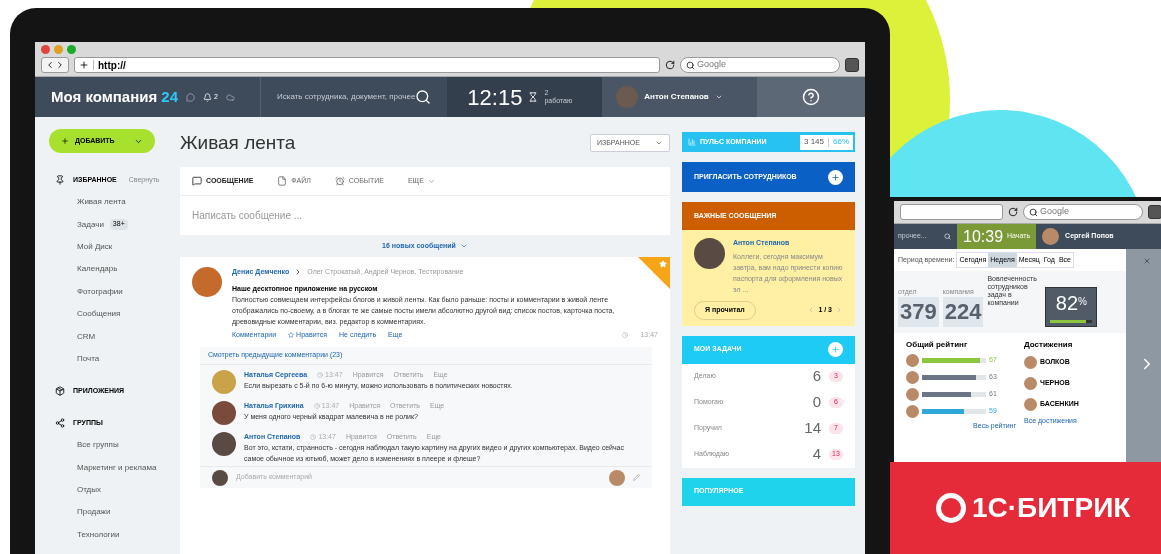  Describe the element at coordinates (839, 310) in the screenshot. I see `next-icon` at that location.